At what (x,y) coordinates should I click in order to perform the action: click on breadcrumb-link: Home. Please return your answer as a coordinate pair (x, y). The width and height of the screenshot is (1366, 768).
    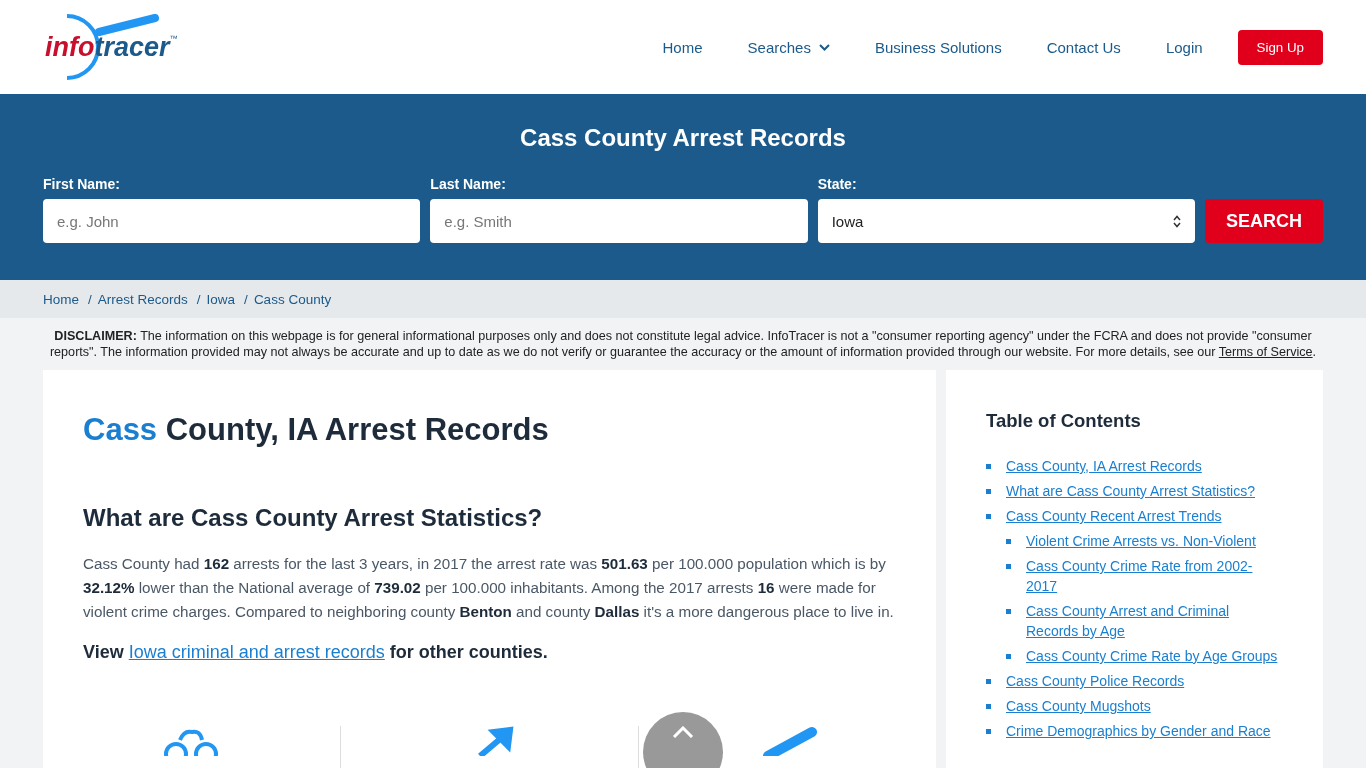
    Looking at the image, I should click on (61, 299).